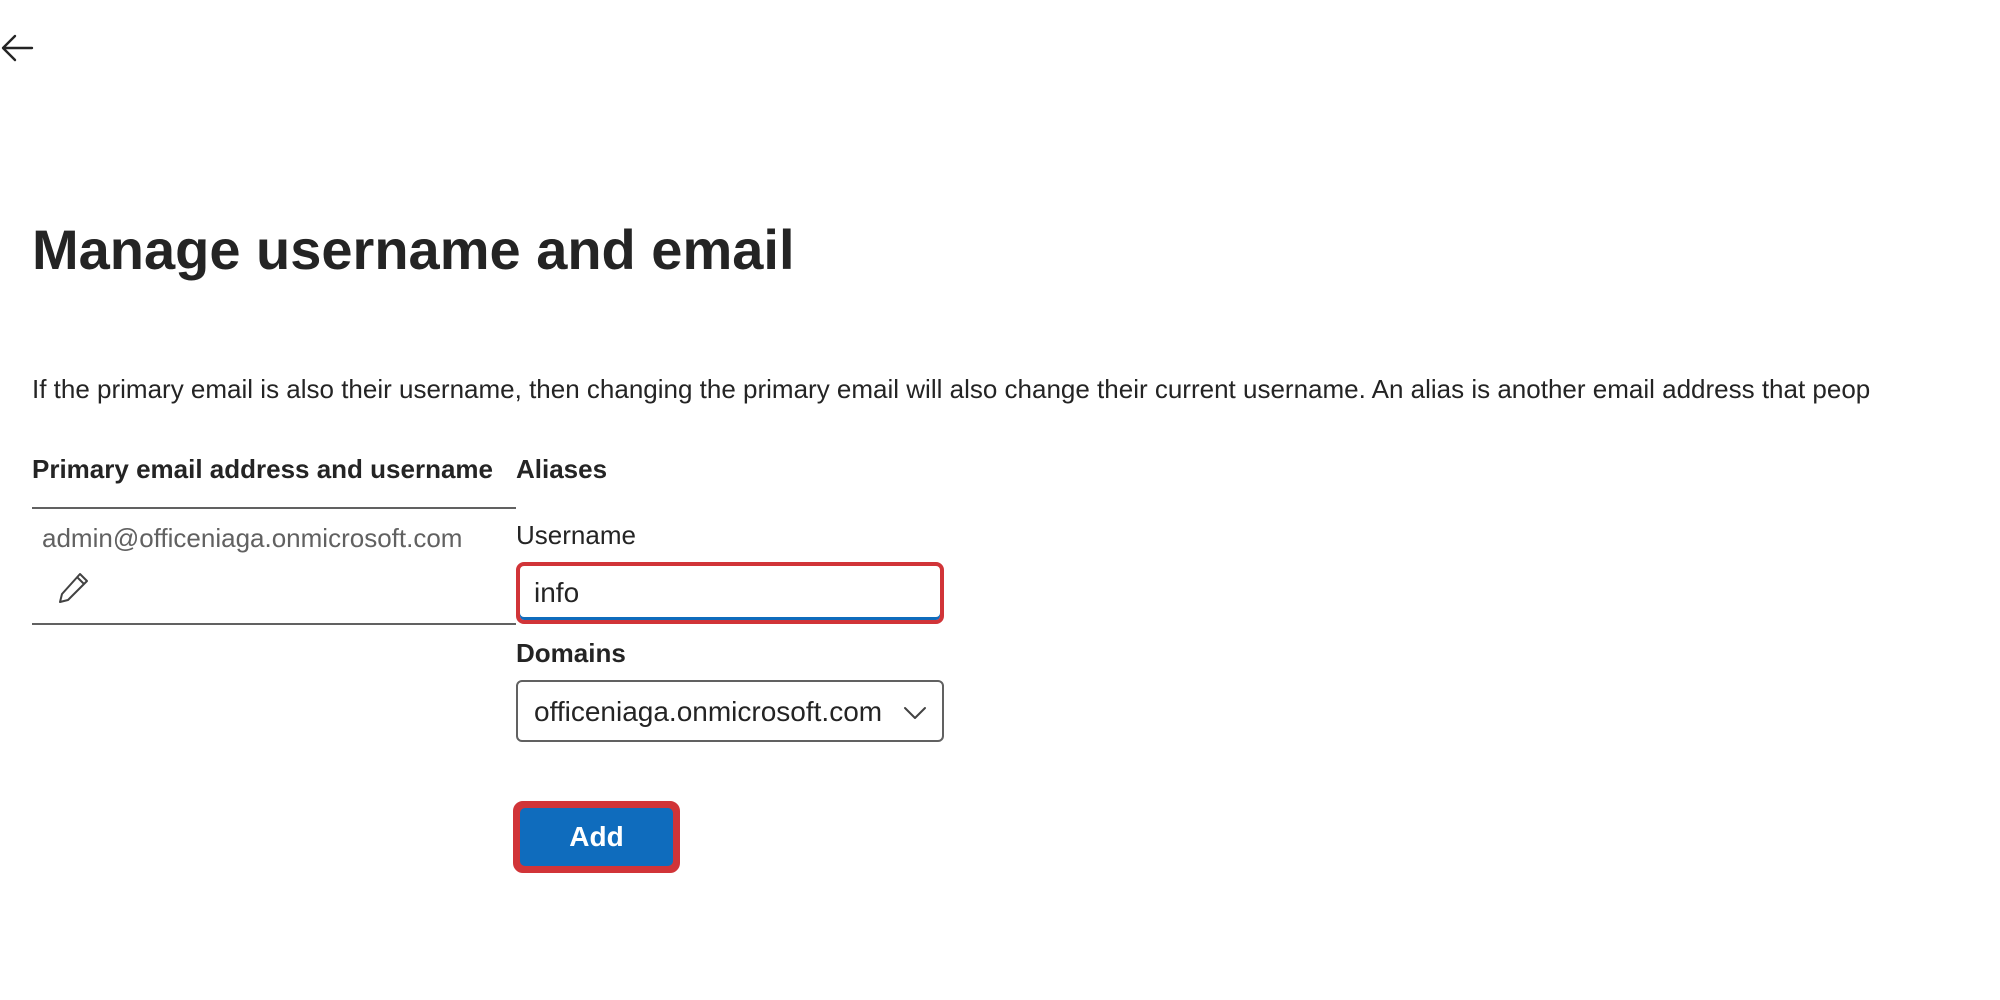 The width and height of the screenshot is (2000, 1000). What do you see at coordinates (562, 469) in the screenshot?
I see `aliases-column-header: Aliases` at bounding box center [562, 469].